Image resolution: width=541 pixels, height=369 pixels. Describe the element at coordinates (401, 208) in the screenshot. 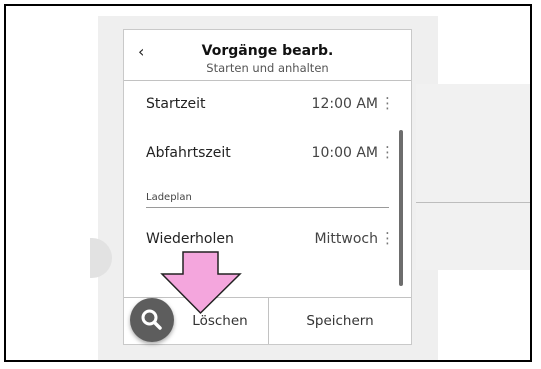

I see `scrollbar` at that location.